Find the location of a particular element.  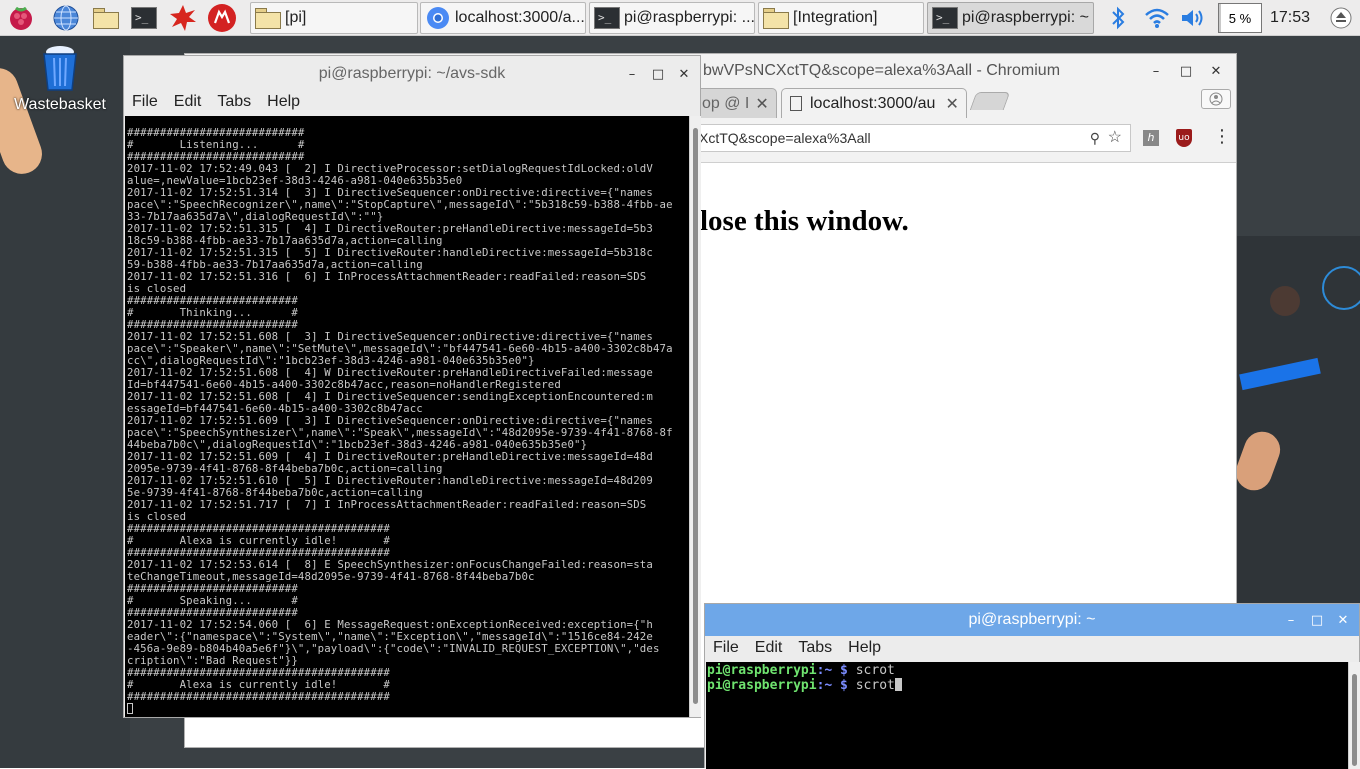

window-title: pi@raspberrypi: ~ is located at coordinates (1032, 619).